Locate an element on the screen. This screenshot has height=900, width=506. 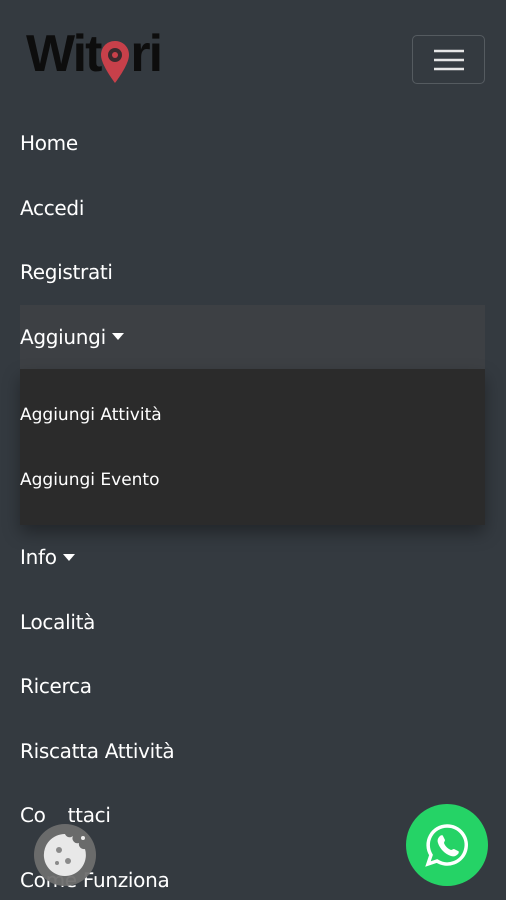
nav-link: Località is located at coordinates (58, 622).